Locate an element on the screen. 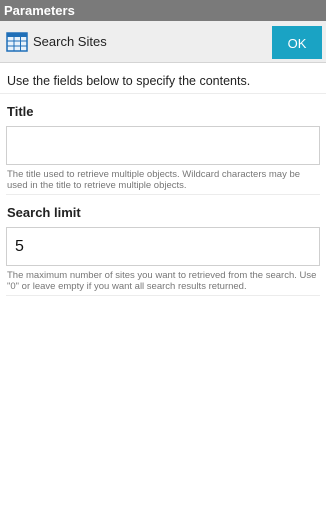 This screenshot has height=512, width=326. window-title-bar: Parameters is located at coordinates (163, 10).